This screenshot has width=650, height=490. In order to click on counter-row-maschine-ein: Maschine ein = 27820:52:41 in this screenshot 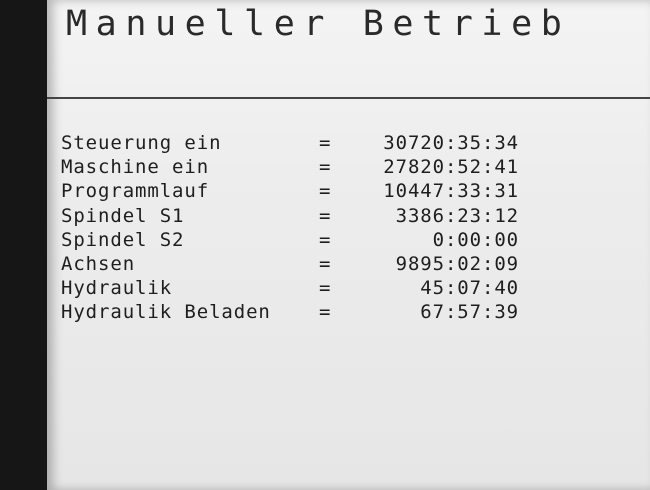, I will do `click(341, 167)`.